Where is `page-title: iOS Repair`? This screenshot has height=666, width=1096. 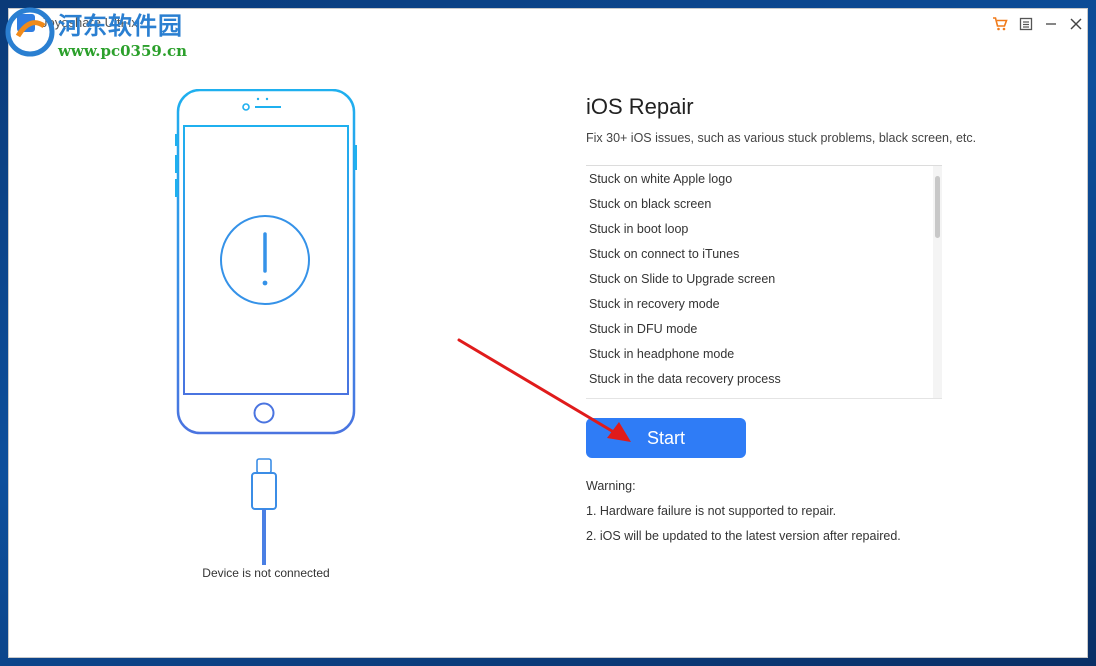
page-title: iOS Repair is located at coordinates (640, 106).